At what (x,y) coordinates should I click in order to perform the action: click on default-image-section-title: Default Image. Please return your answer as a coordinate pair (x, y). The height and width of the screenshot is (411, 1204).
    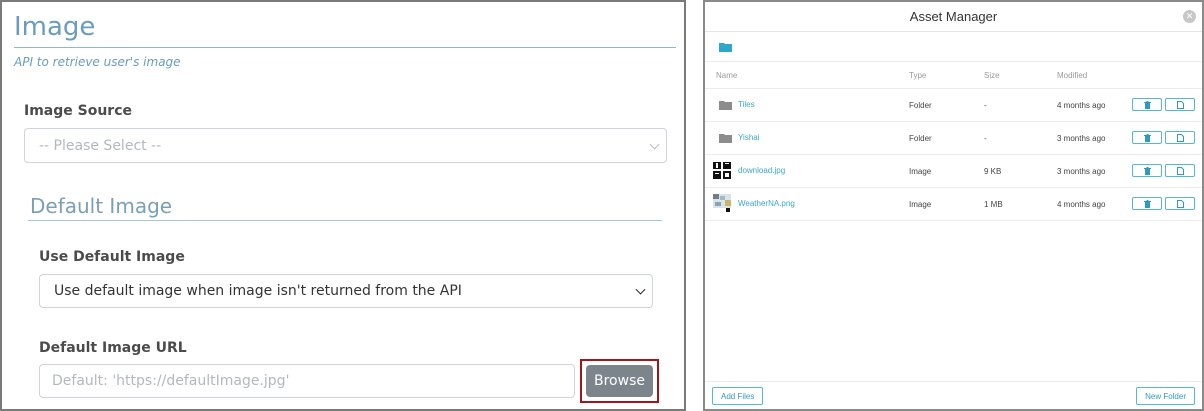
    Looking at the image, I should click on (101, 206).